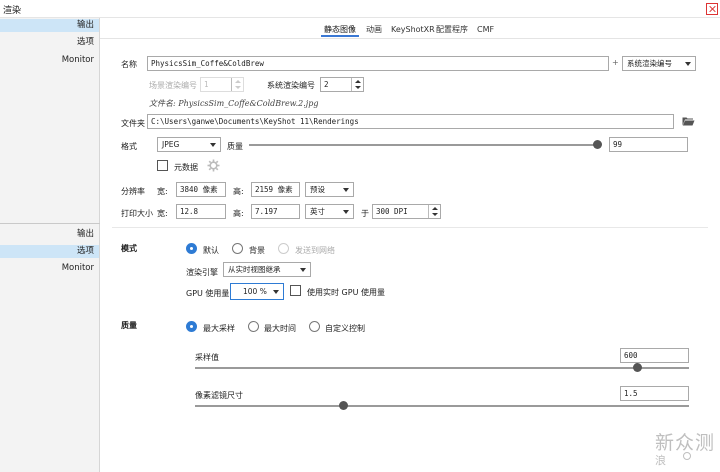 The height and width of the screenshot is (472, 720). I want to click on sidebar-item-output-2: 输出, so click(49, 234).